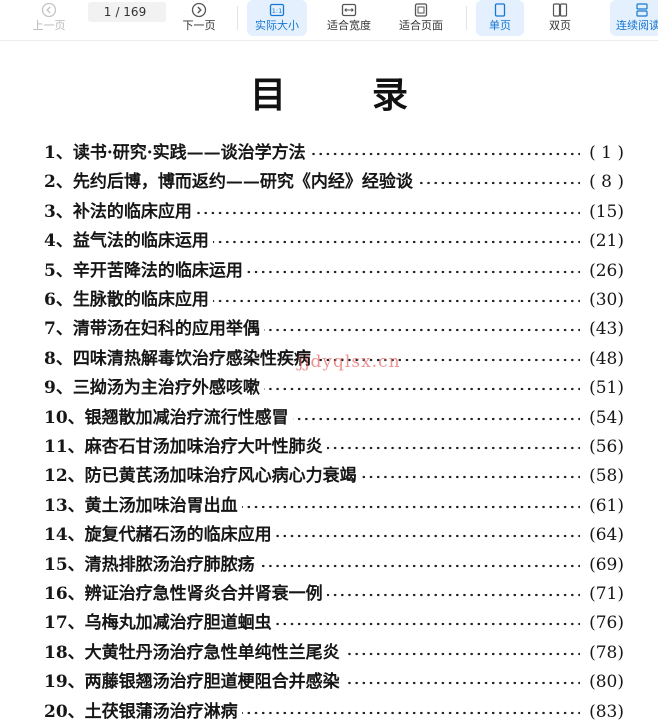 The height and width of the screenshot is (725, 658). Describe the element at coordinates (602, 505) in the screenshot. I see `toc-entry-page: (61)` at that location.